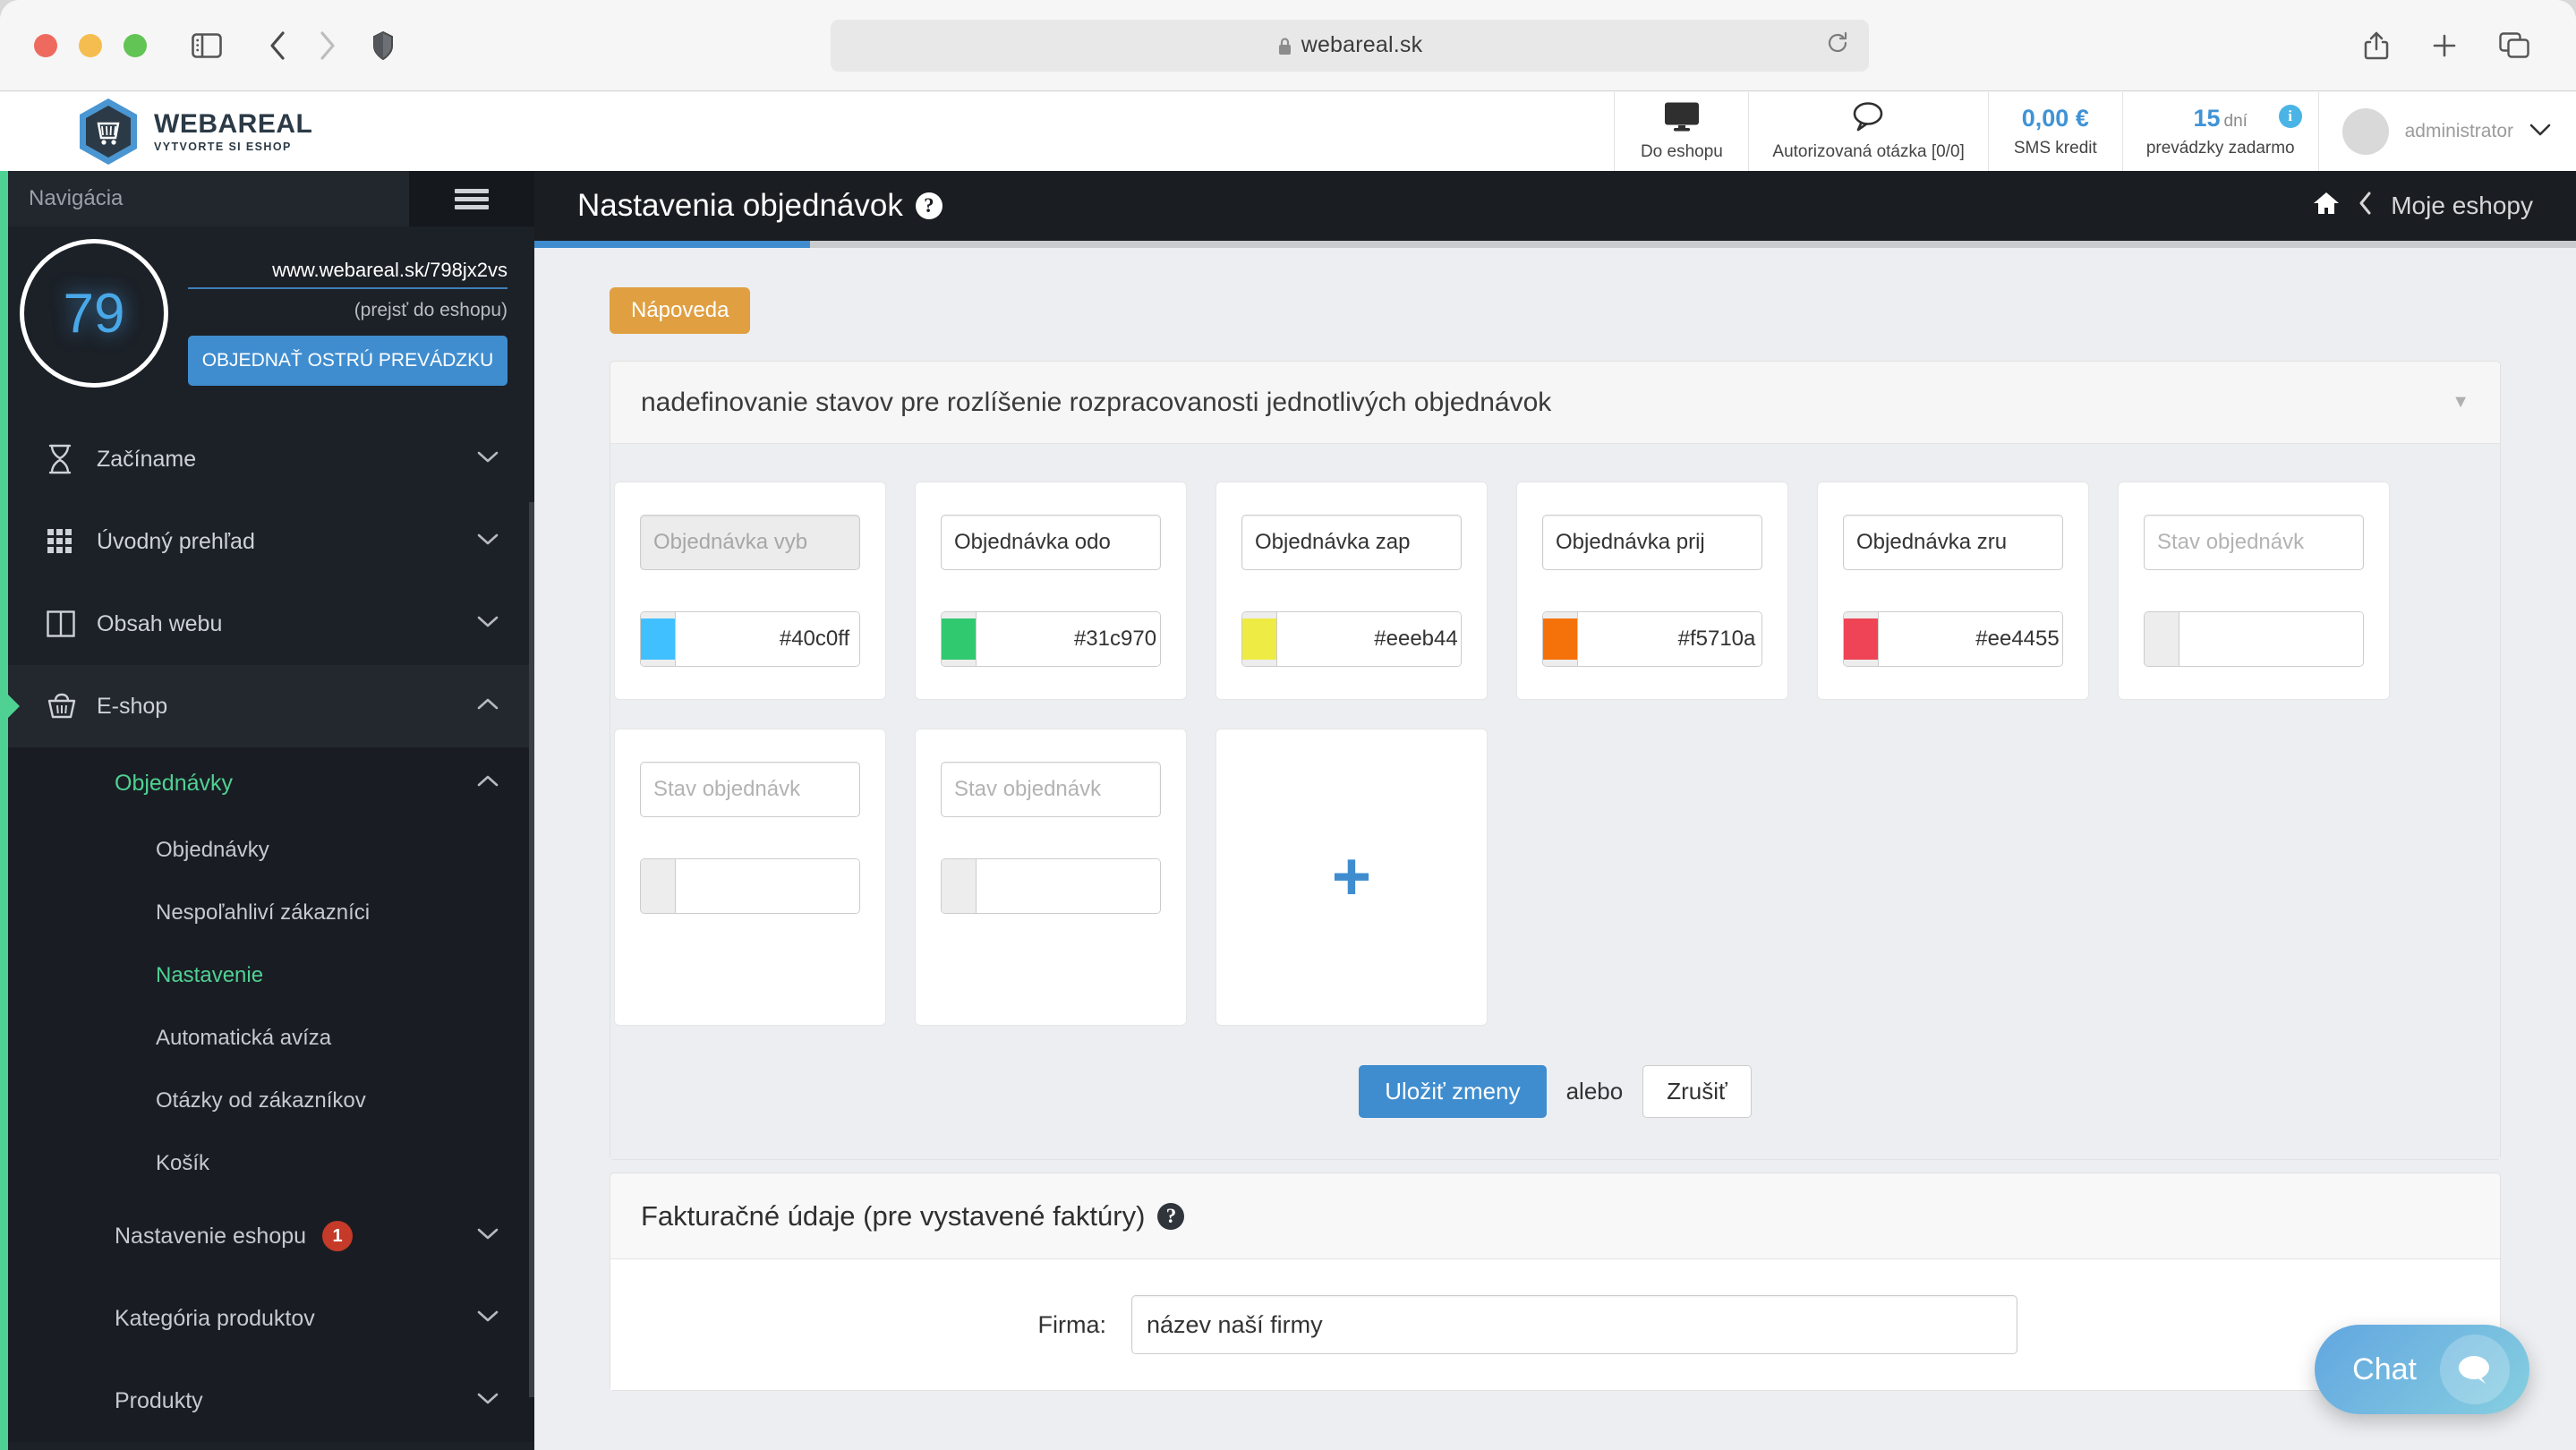 The height and width of the screenshot is (1450, 2576). What do you see at coordinates (1350, 45) in the screenshot?
I see `address-bar: webareal.sk` at bounding box center [1350, 45].